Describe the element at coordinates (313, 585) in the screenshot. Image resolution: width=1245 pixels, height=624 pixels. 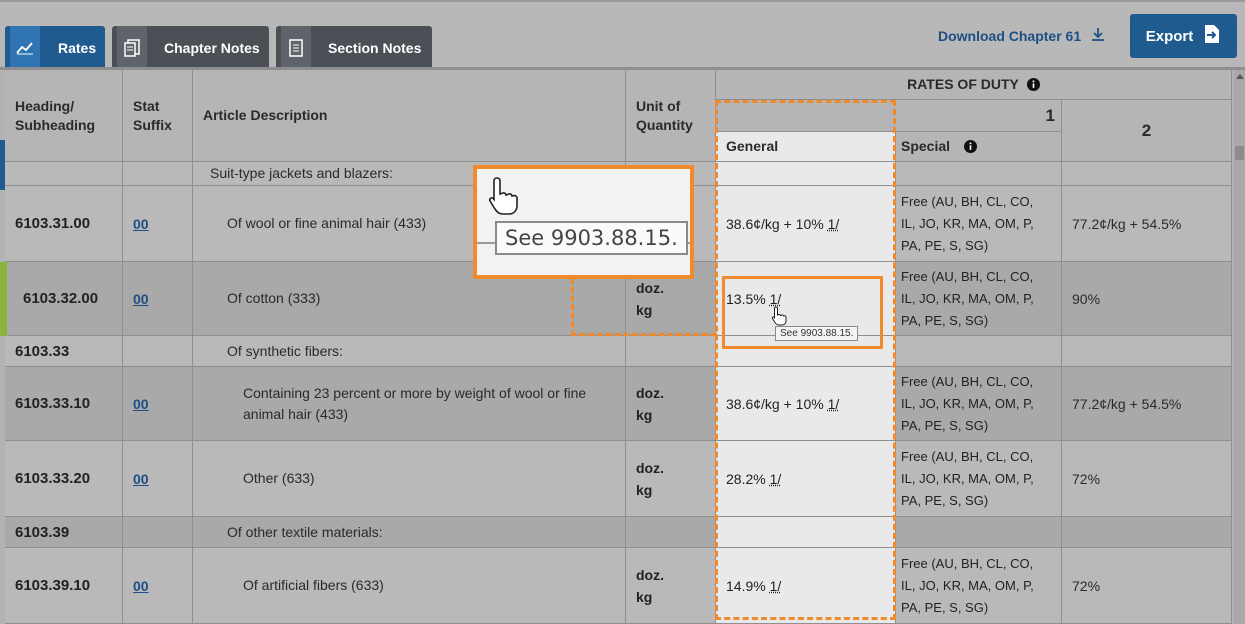
I see `row-description: Of artificial fibers (633)` at that location.